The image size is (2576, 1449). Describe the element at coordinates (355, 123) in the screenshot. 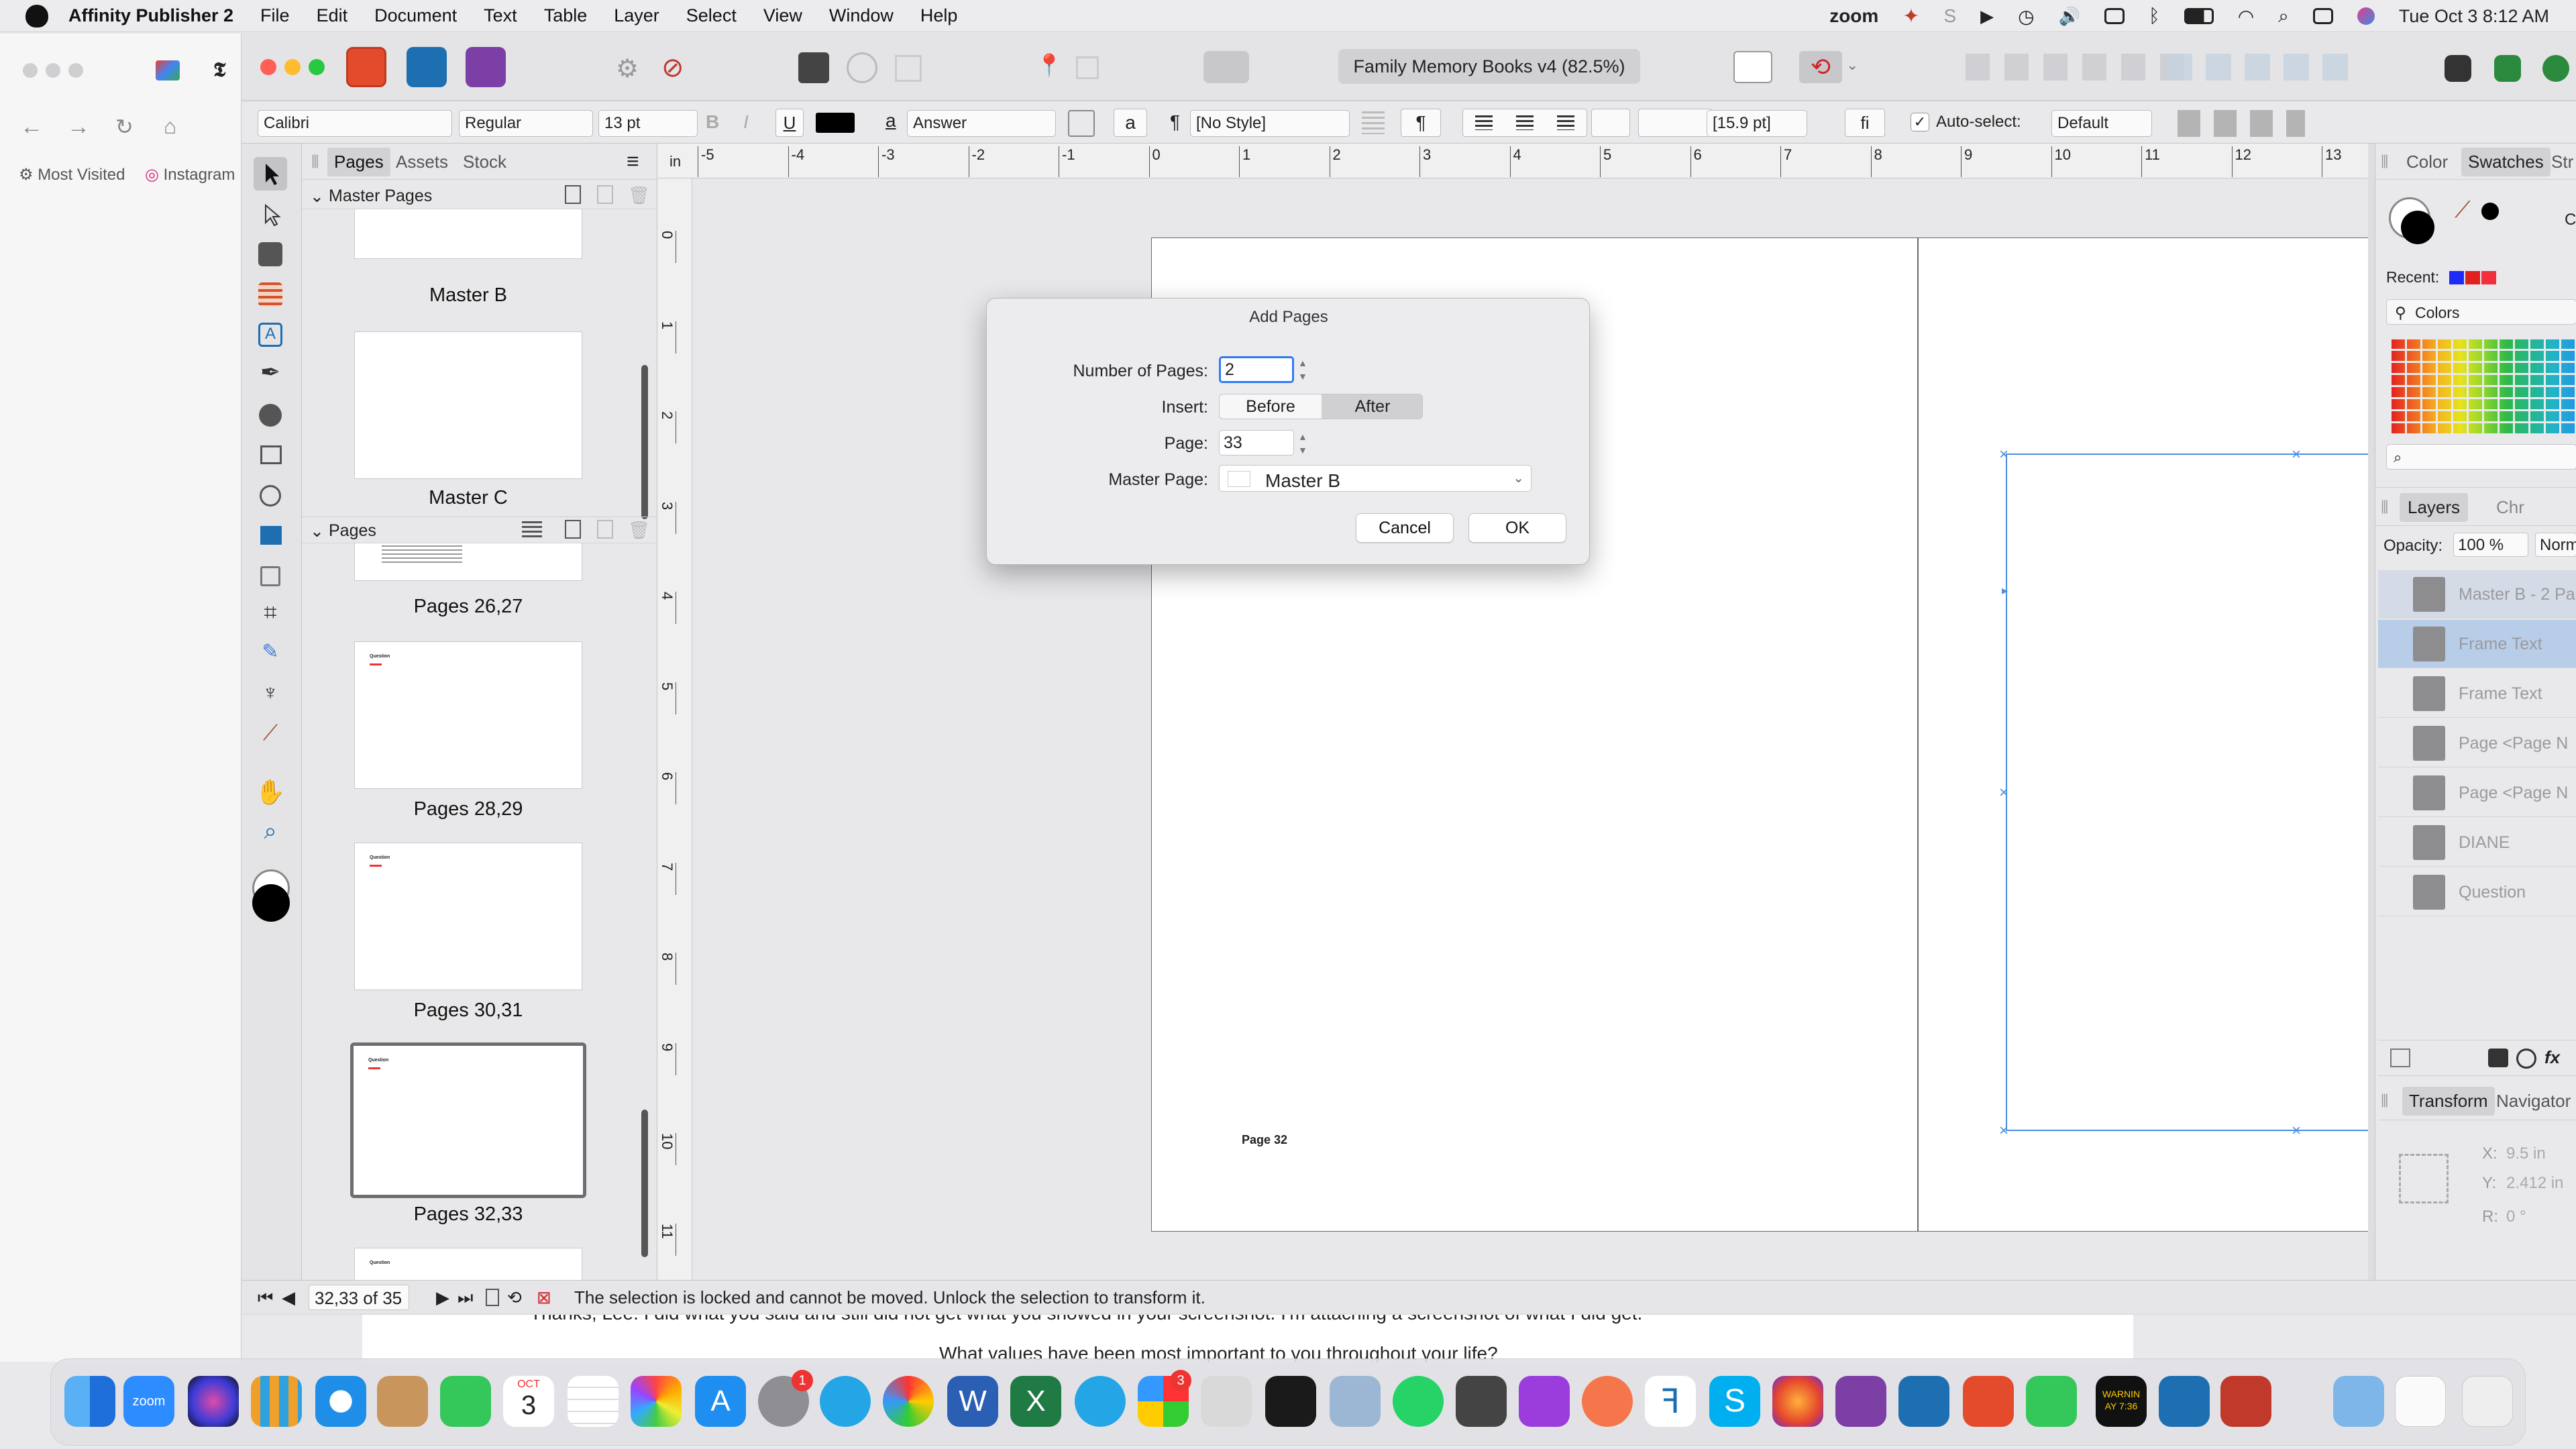

I see `font-family-field: Calibri` at that location.